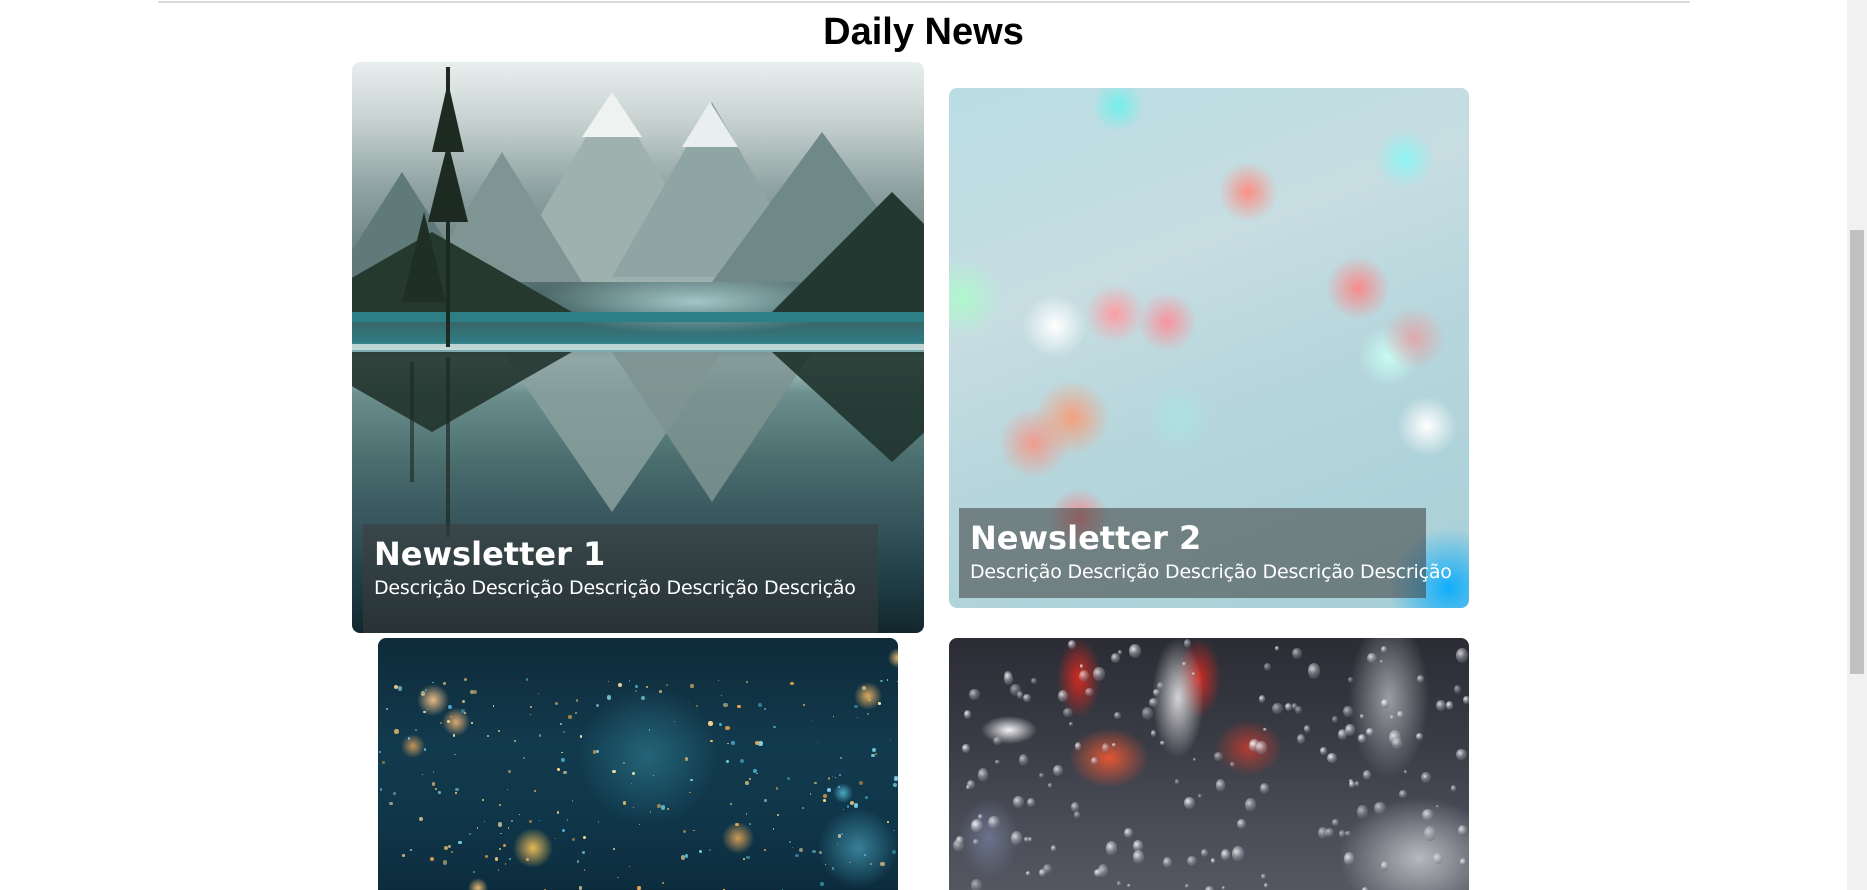  Describe the element at coordinates (1857, 452) in the screenshot. I see `scrollbar-thumb` at that location.